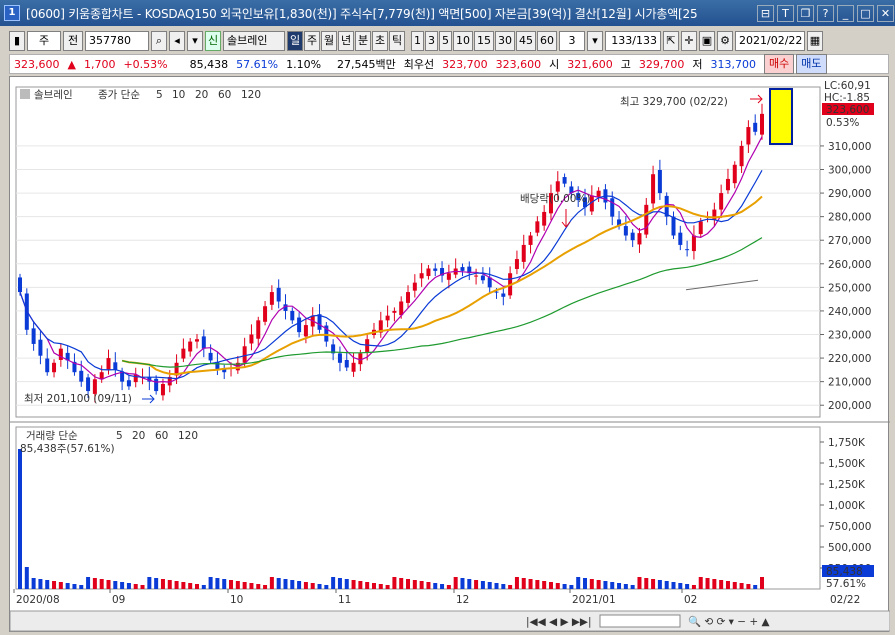  Describe the element at coordinates (885, 13) in the screenshot. I see `close-icon: ✕` at that location.